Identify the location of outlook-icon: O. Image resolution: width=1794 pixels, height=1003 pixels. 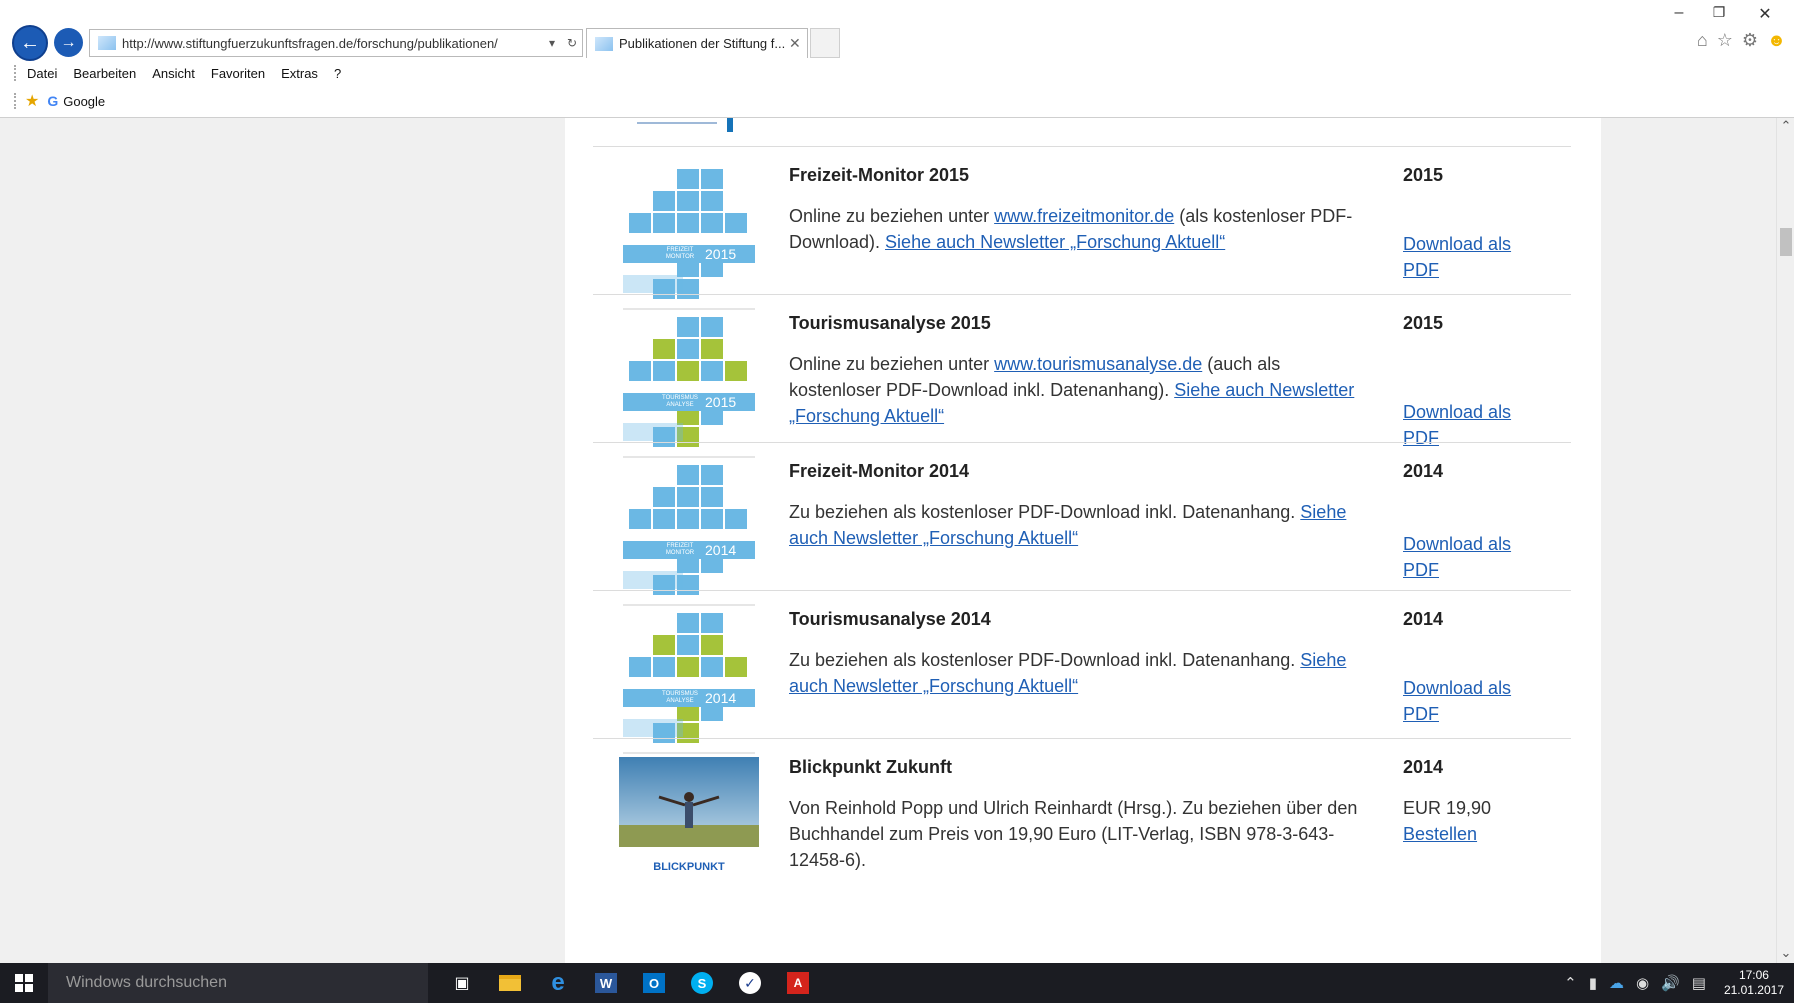
(654, 983).